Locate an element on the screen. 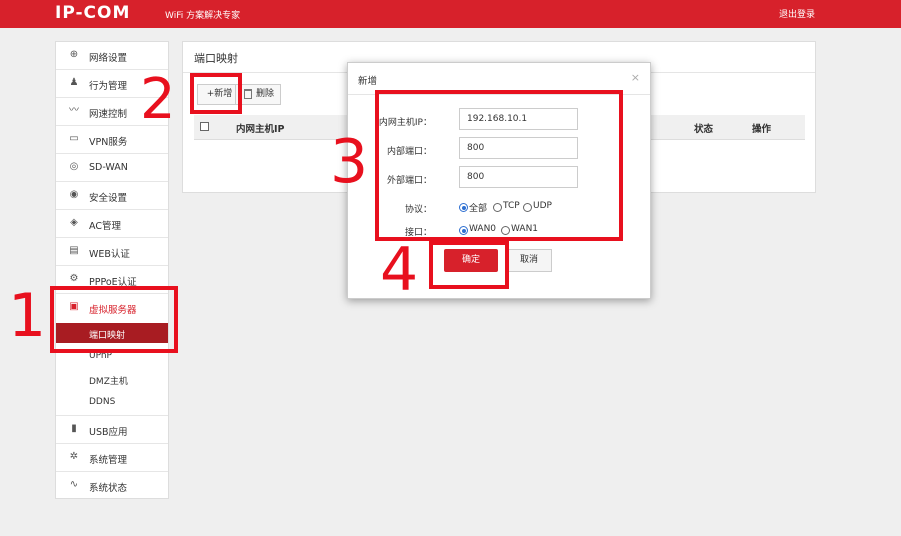 Image resolution: width=901 pixels, height=536 pixels. annotation-number-2: 2 is located at coordinates (158, 99).